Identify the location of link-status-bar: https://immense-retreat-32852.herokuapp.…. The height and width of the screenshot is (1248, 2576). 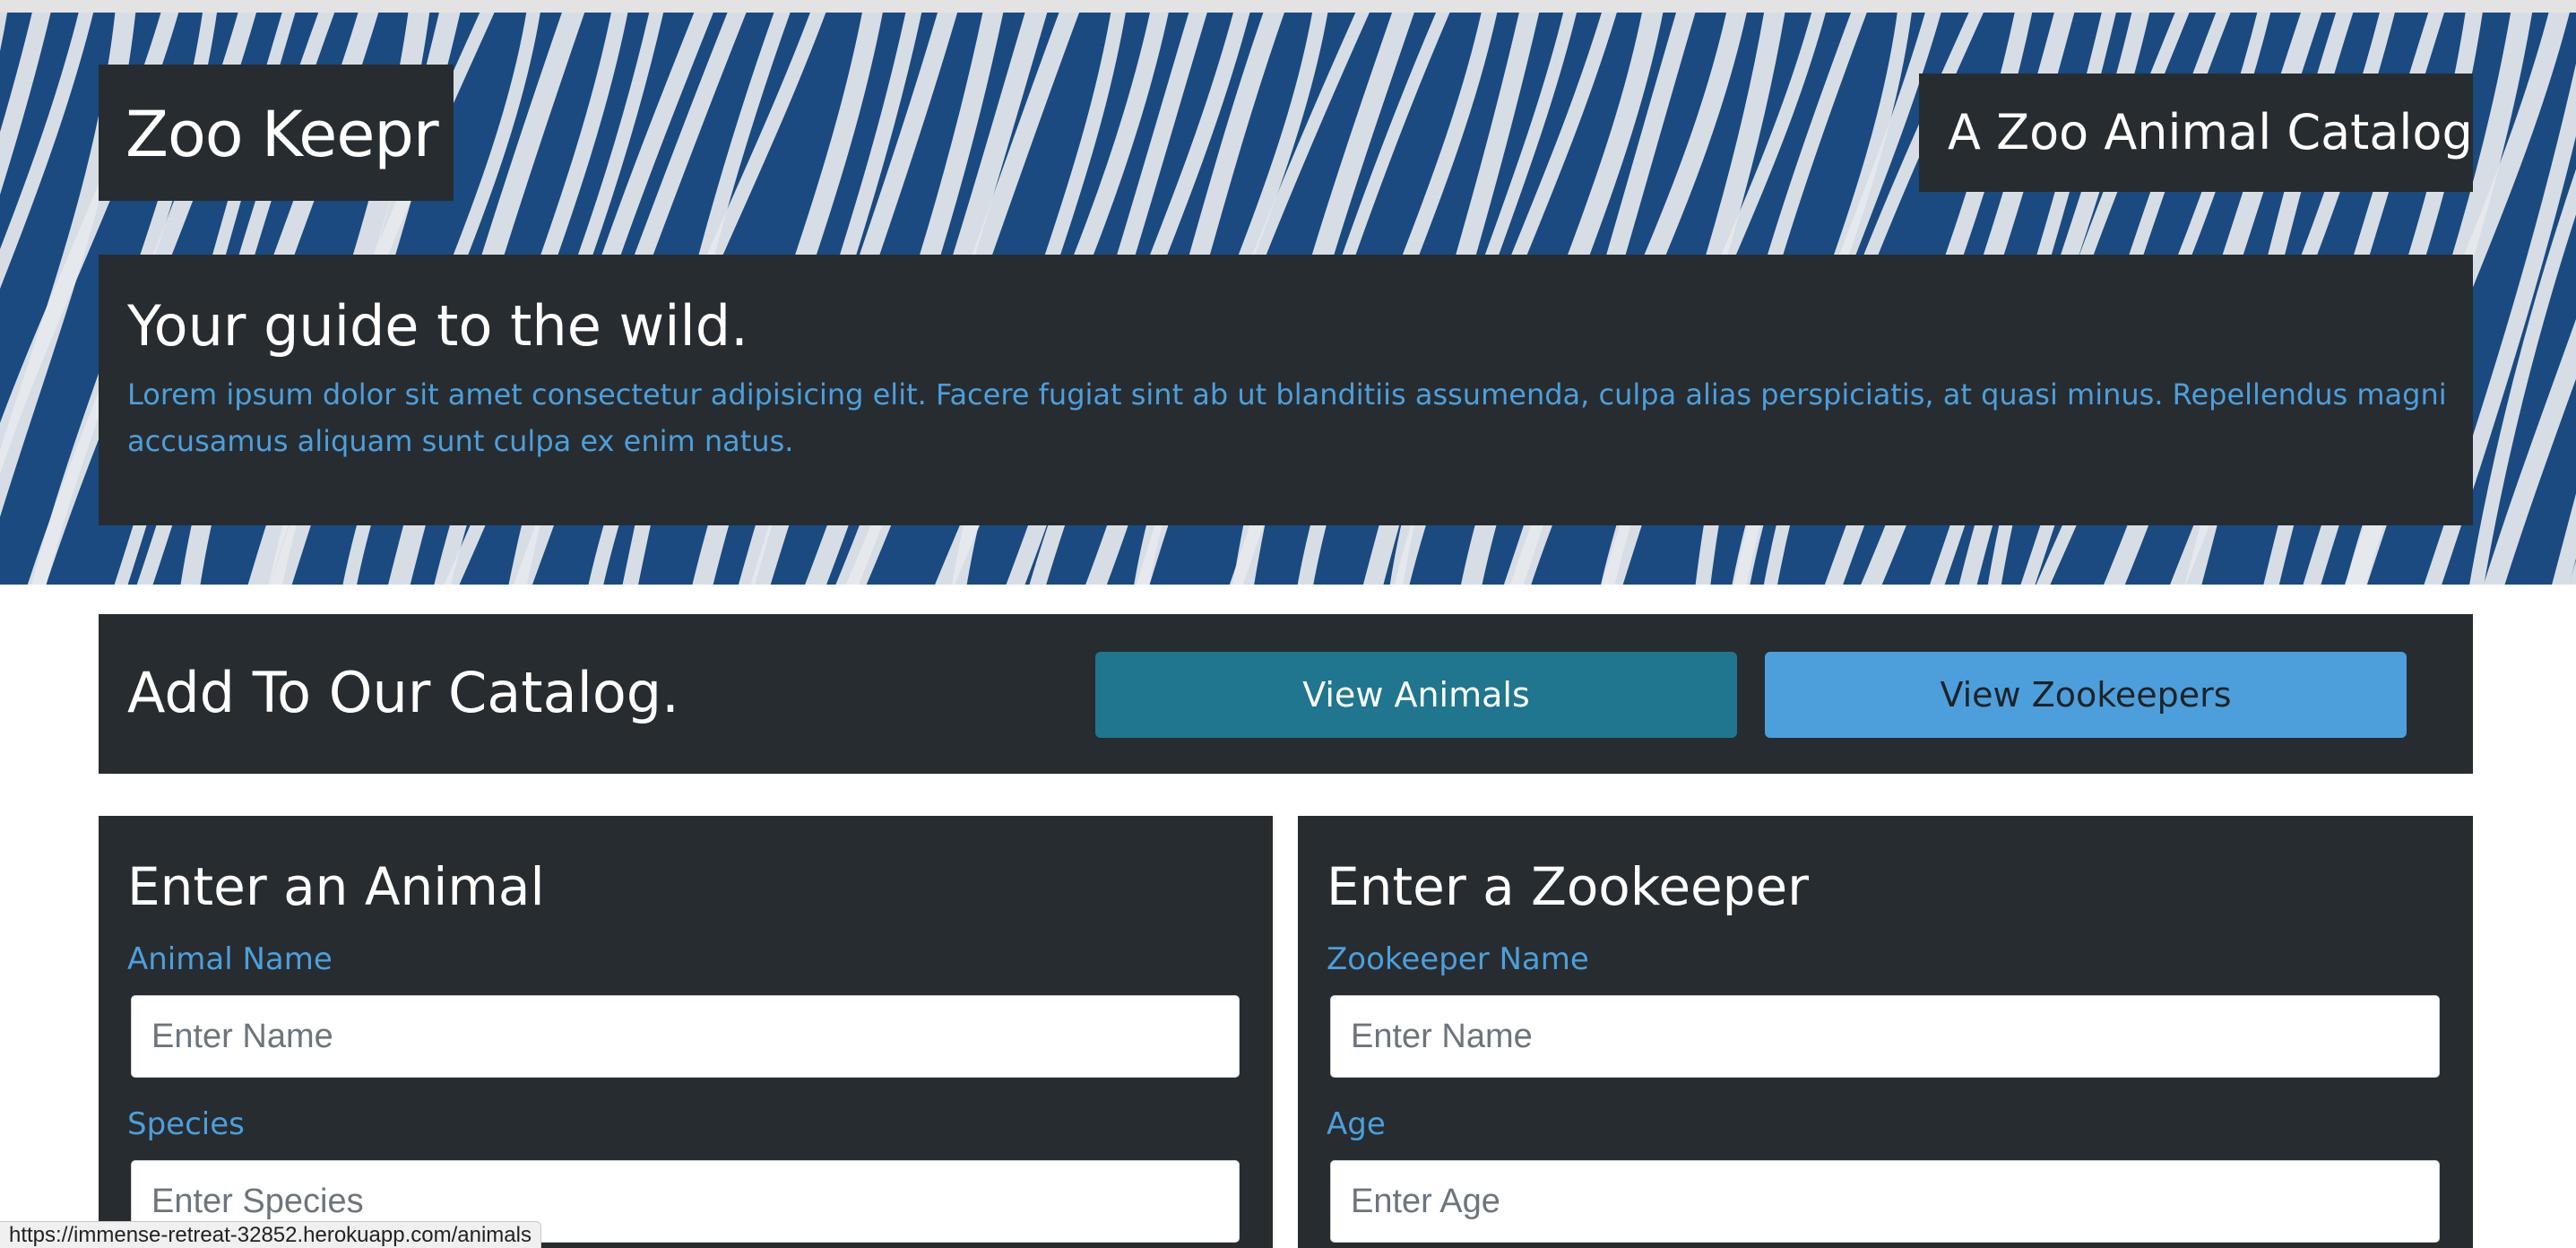
(270, 1234).